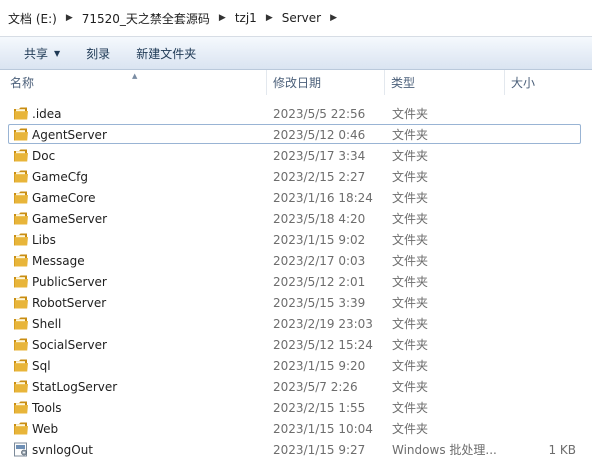 Image resolution: width=592 pixels, height=475 pixels. What do you see at coordinates (562, 450) in the screenshot?
I see `file-size: 1 KB` at bounding box center [562, 450].